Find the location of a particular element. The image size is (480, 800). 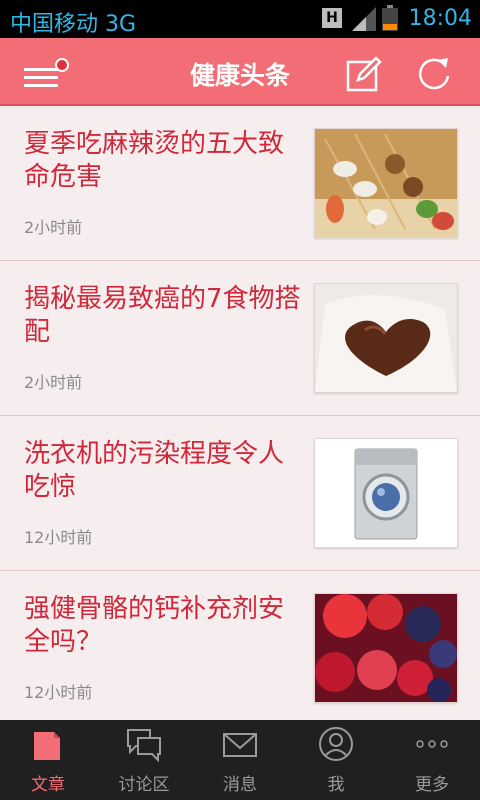

battery-icon is located at coordinates (390, 18).